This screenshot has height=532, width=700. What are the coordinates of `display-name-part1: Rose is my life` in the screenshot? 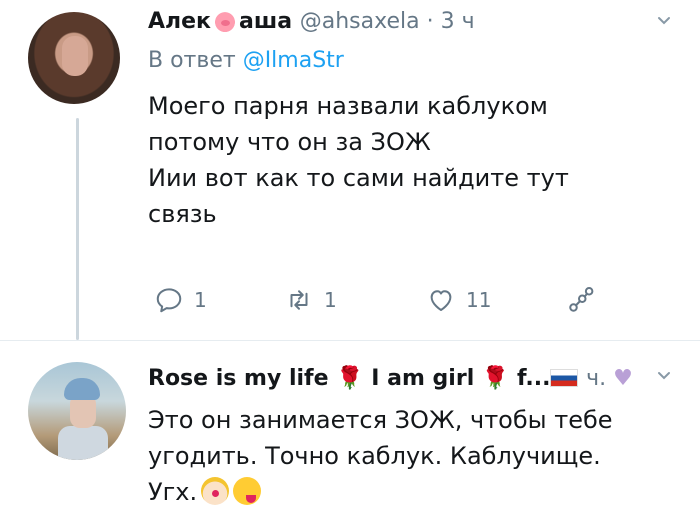 It's located at (238, 378).